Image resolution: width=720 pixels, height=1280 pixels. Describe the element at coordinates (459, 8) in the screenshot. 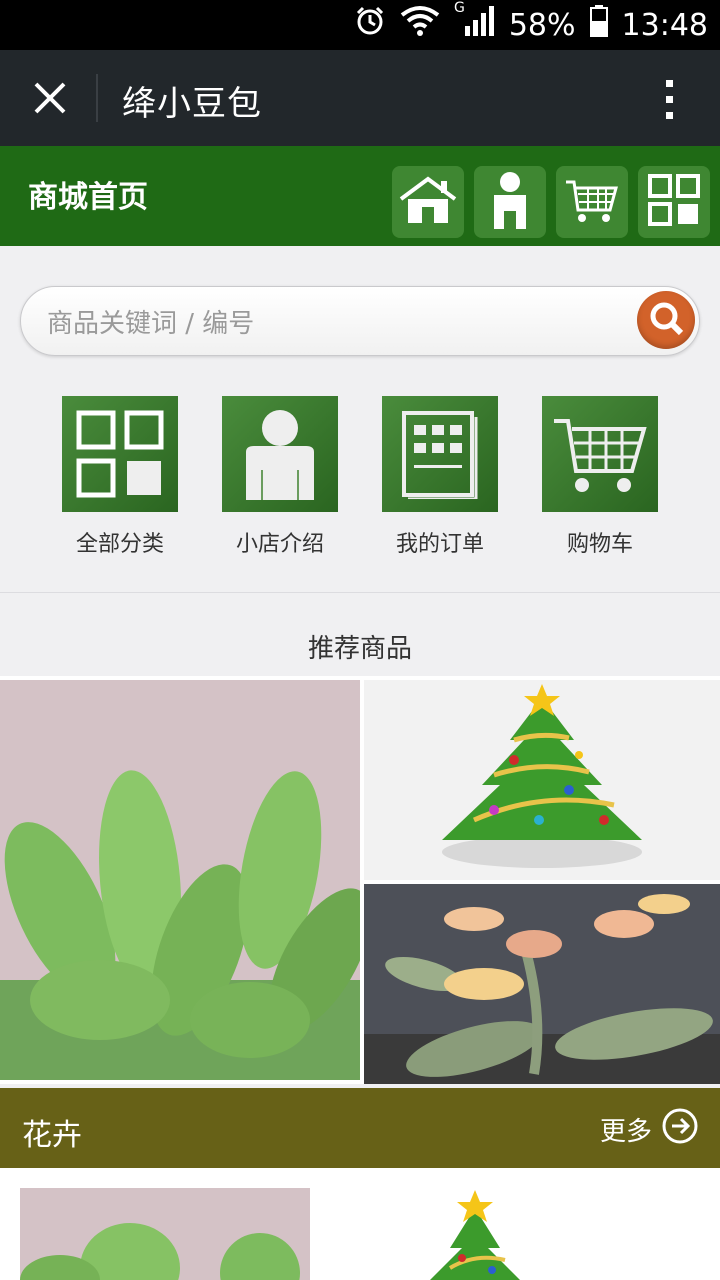

I see `network-type: G` at that location.